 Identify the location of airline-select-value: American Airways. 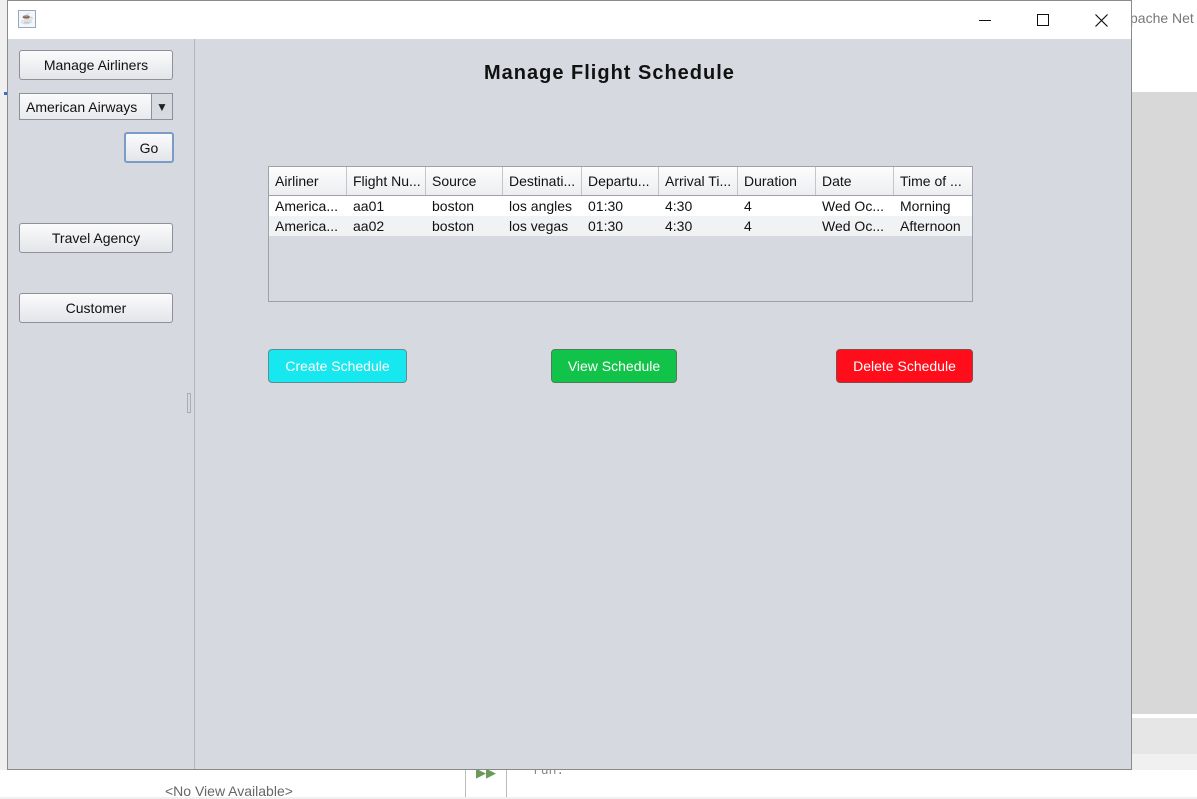
(82, 107).